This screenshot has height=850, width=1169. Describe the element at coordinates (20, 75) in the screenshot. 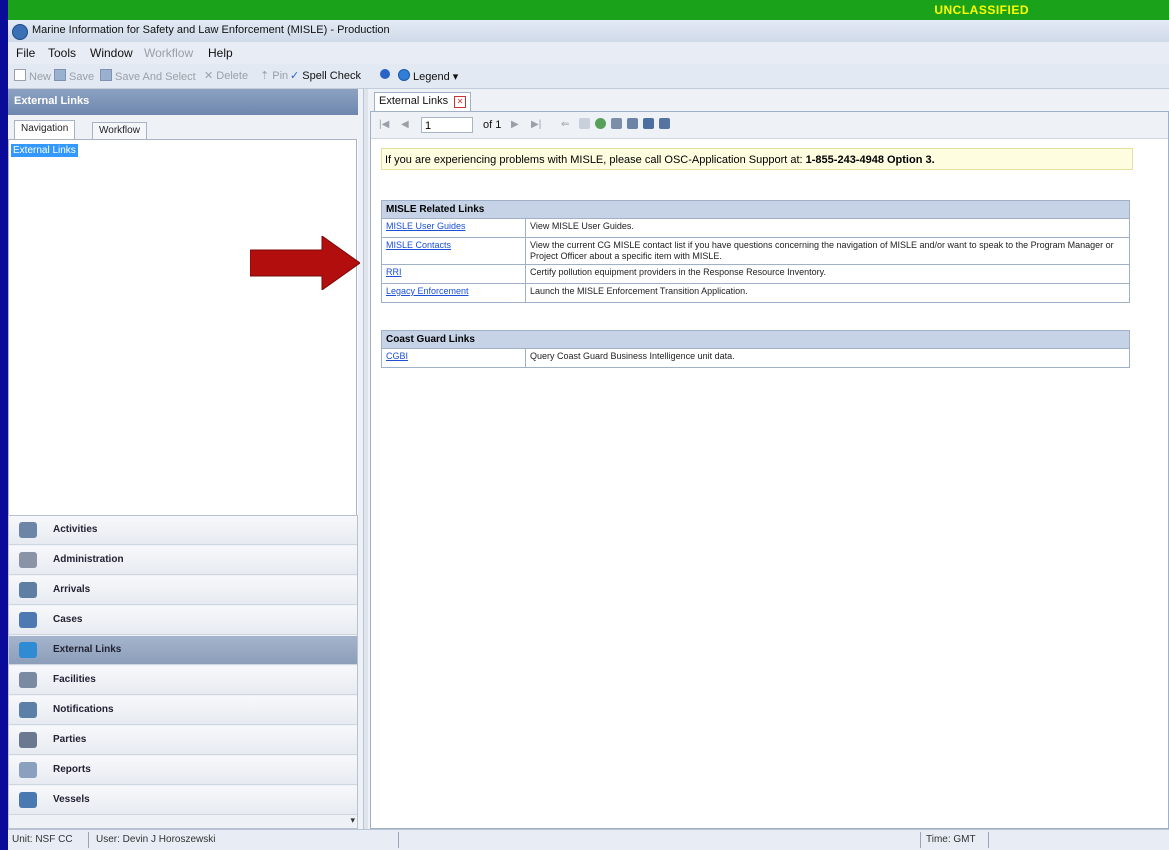

I see `new-icon` at that location.